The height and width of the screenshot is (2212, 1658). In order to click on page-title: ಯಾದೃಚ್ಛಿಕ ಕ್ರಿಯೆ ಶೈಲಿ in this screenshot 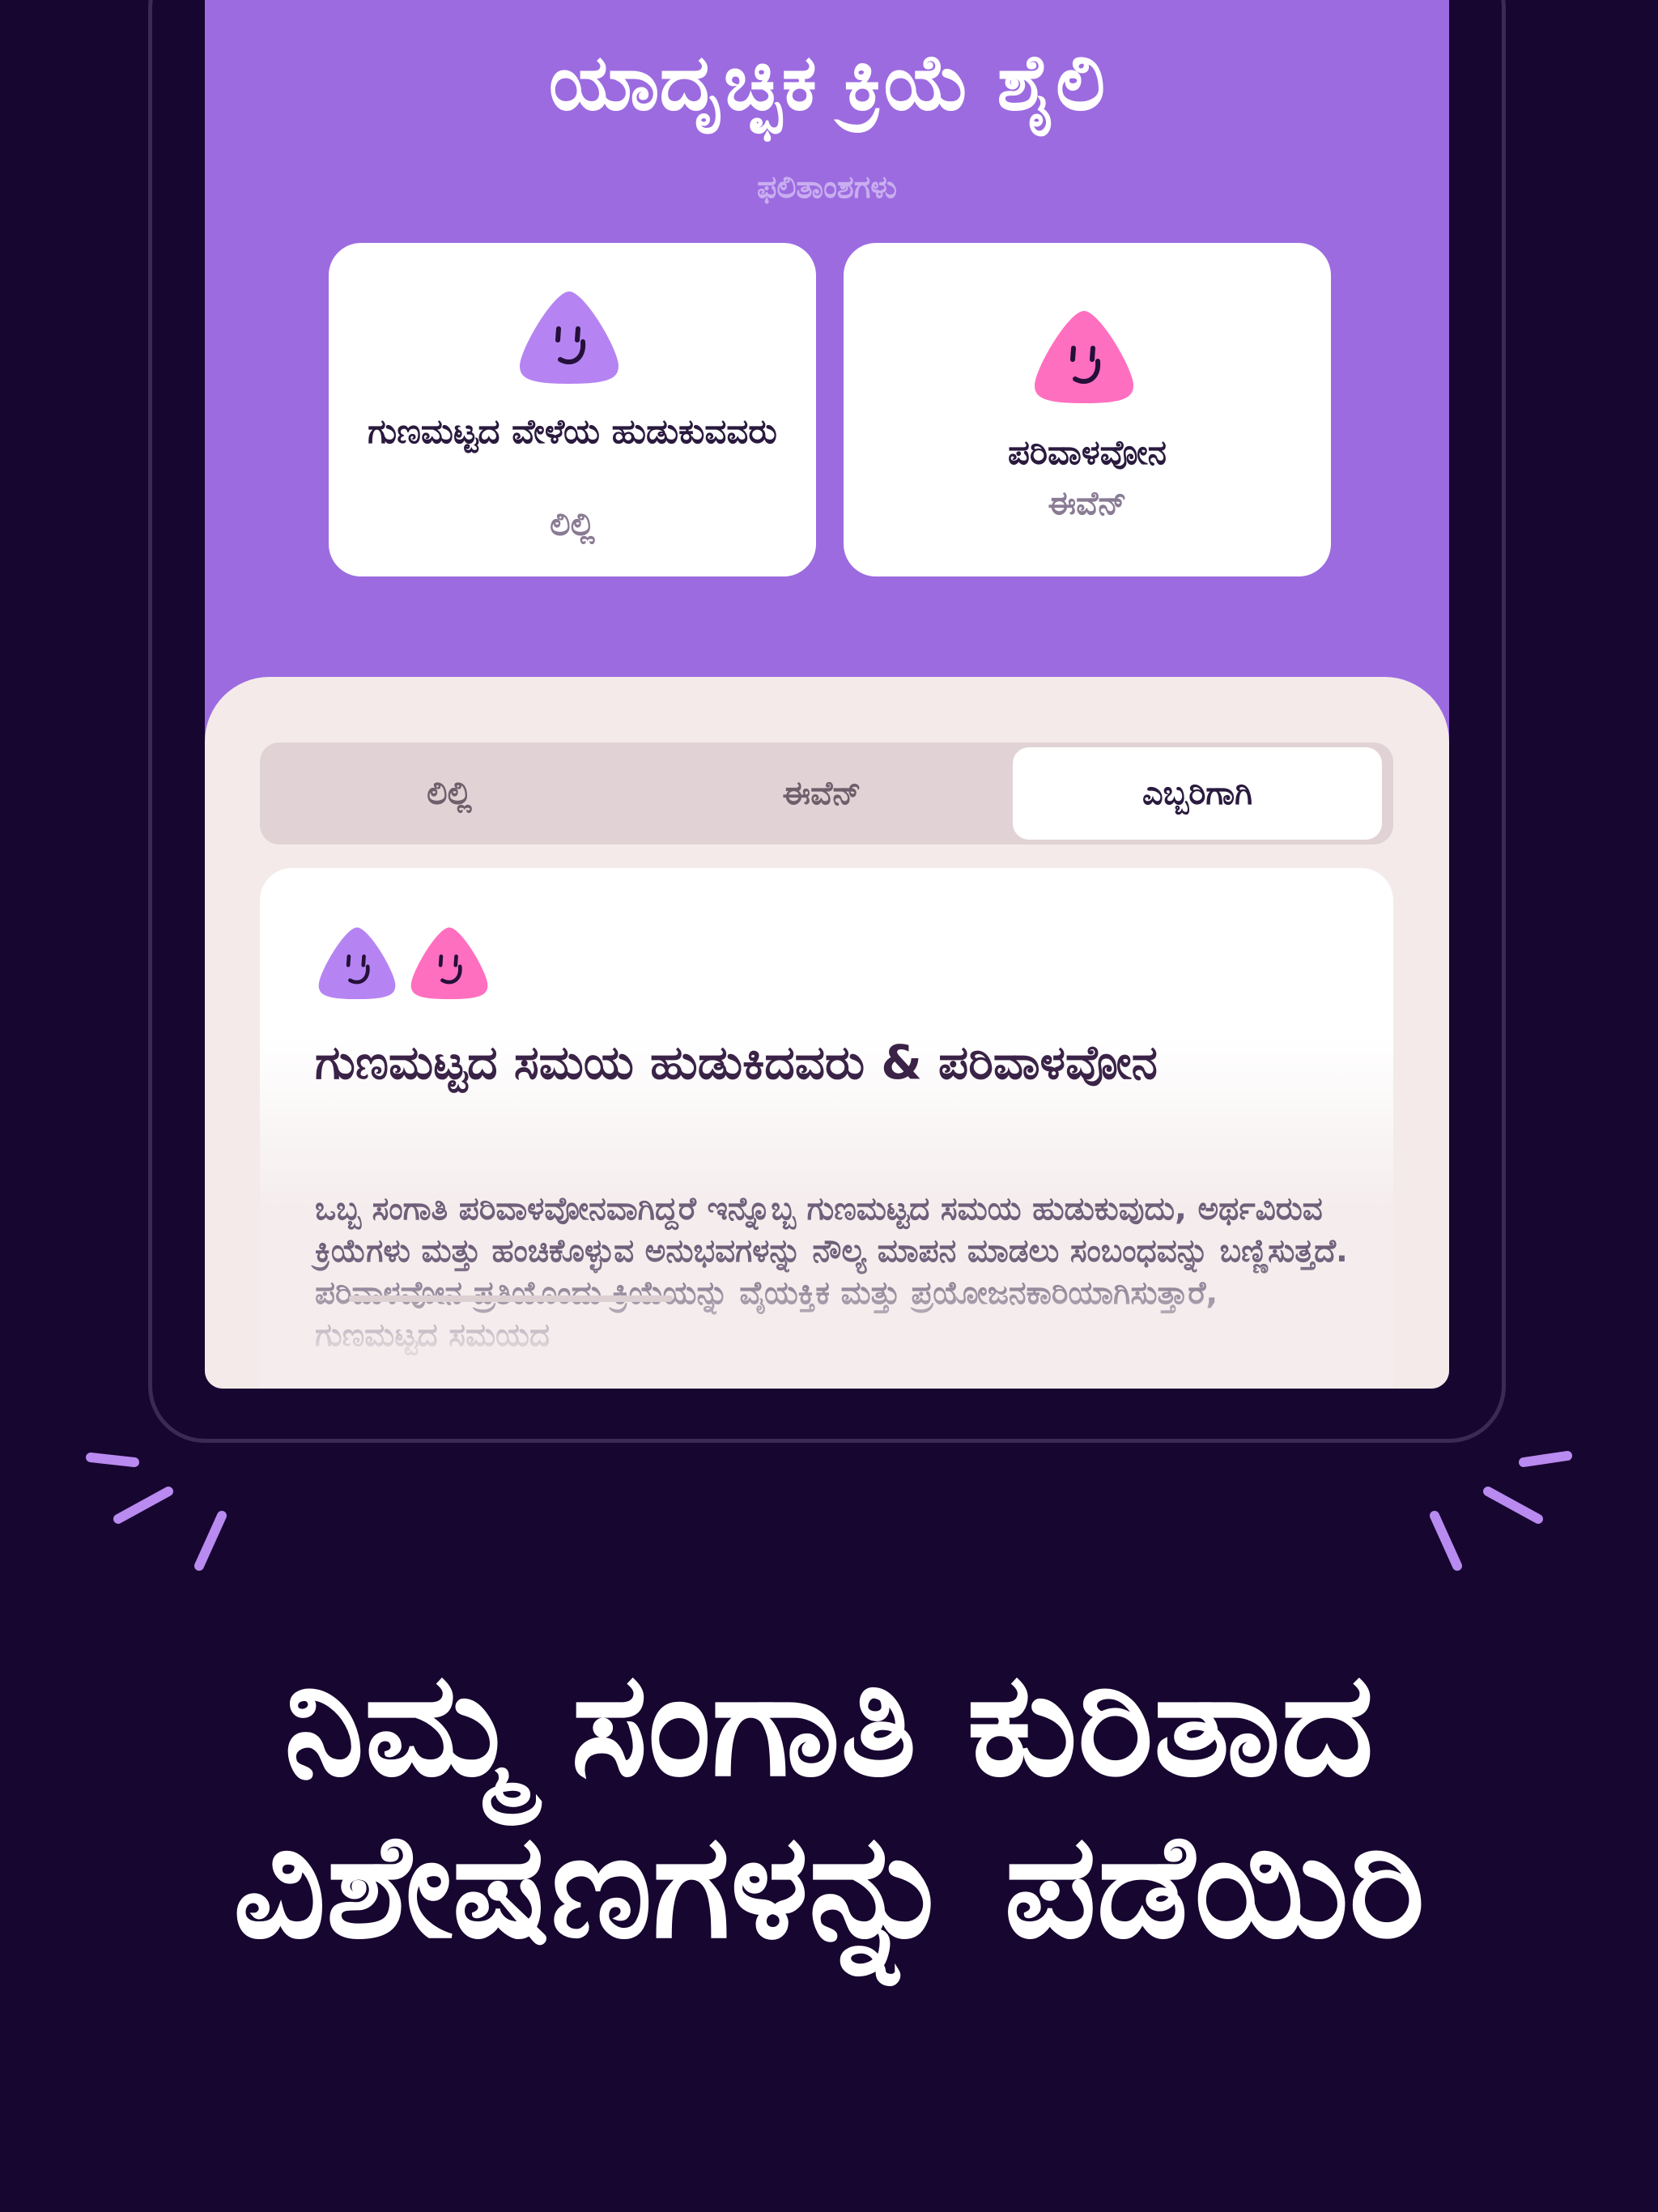, I will do `click(827, 83)`.